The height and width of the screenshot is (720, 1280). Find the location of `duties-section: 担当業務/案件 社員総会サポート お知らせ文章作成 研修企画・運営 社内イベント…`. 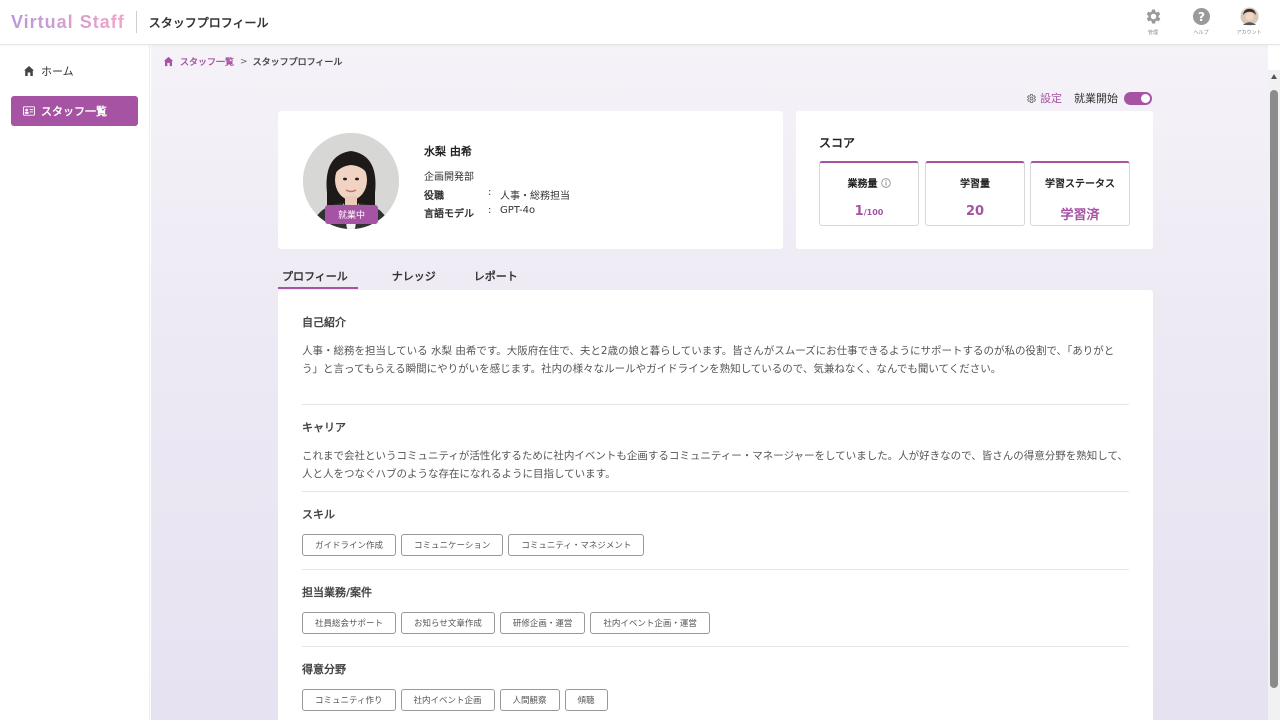

duties-section: 担当業務/案件 社員総会サポート お知らせ文章作成 研修企画・運営 社内イベント… is located at coordinates (715, 608).